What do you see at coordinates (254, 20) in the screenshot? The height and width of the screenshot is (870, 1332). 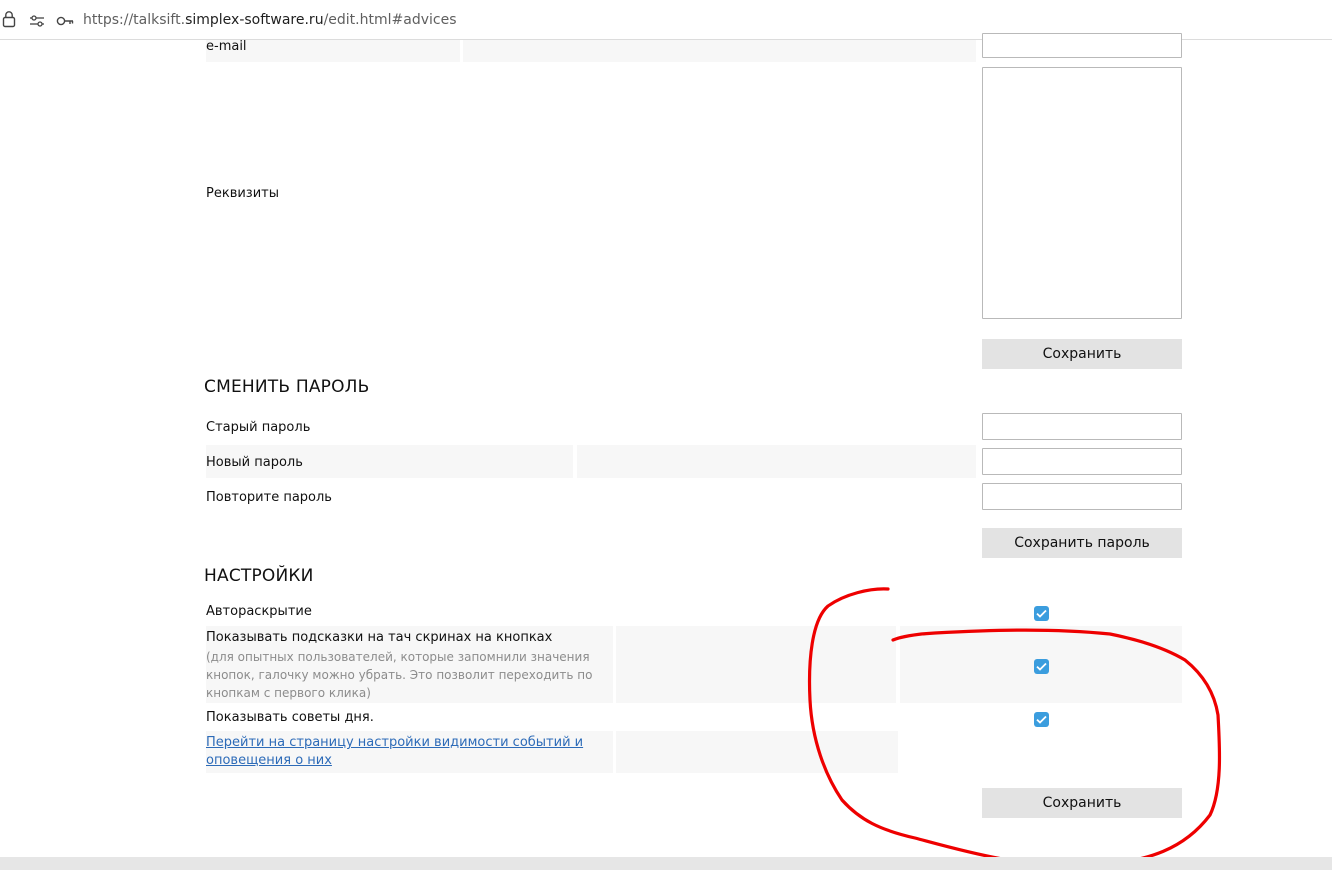 I see `url-domain: simplex-software.ru` at bounding box center [254, 20].